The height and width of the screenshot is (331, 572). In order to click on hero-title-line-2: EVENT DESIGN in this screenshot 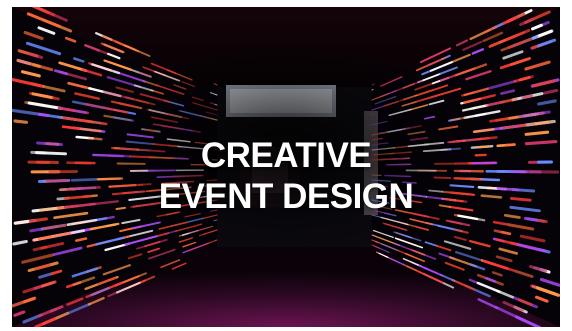, I will do `click(286, 196)`.